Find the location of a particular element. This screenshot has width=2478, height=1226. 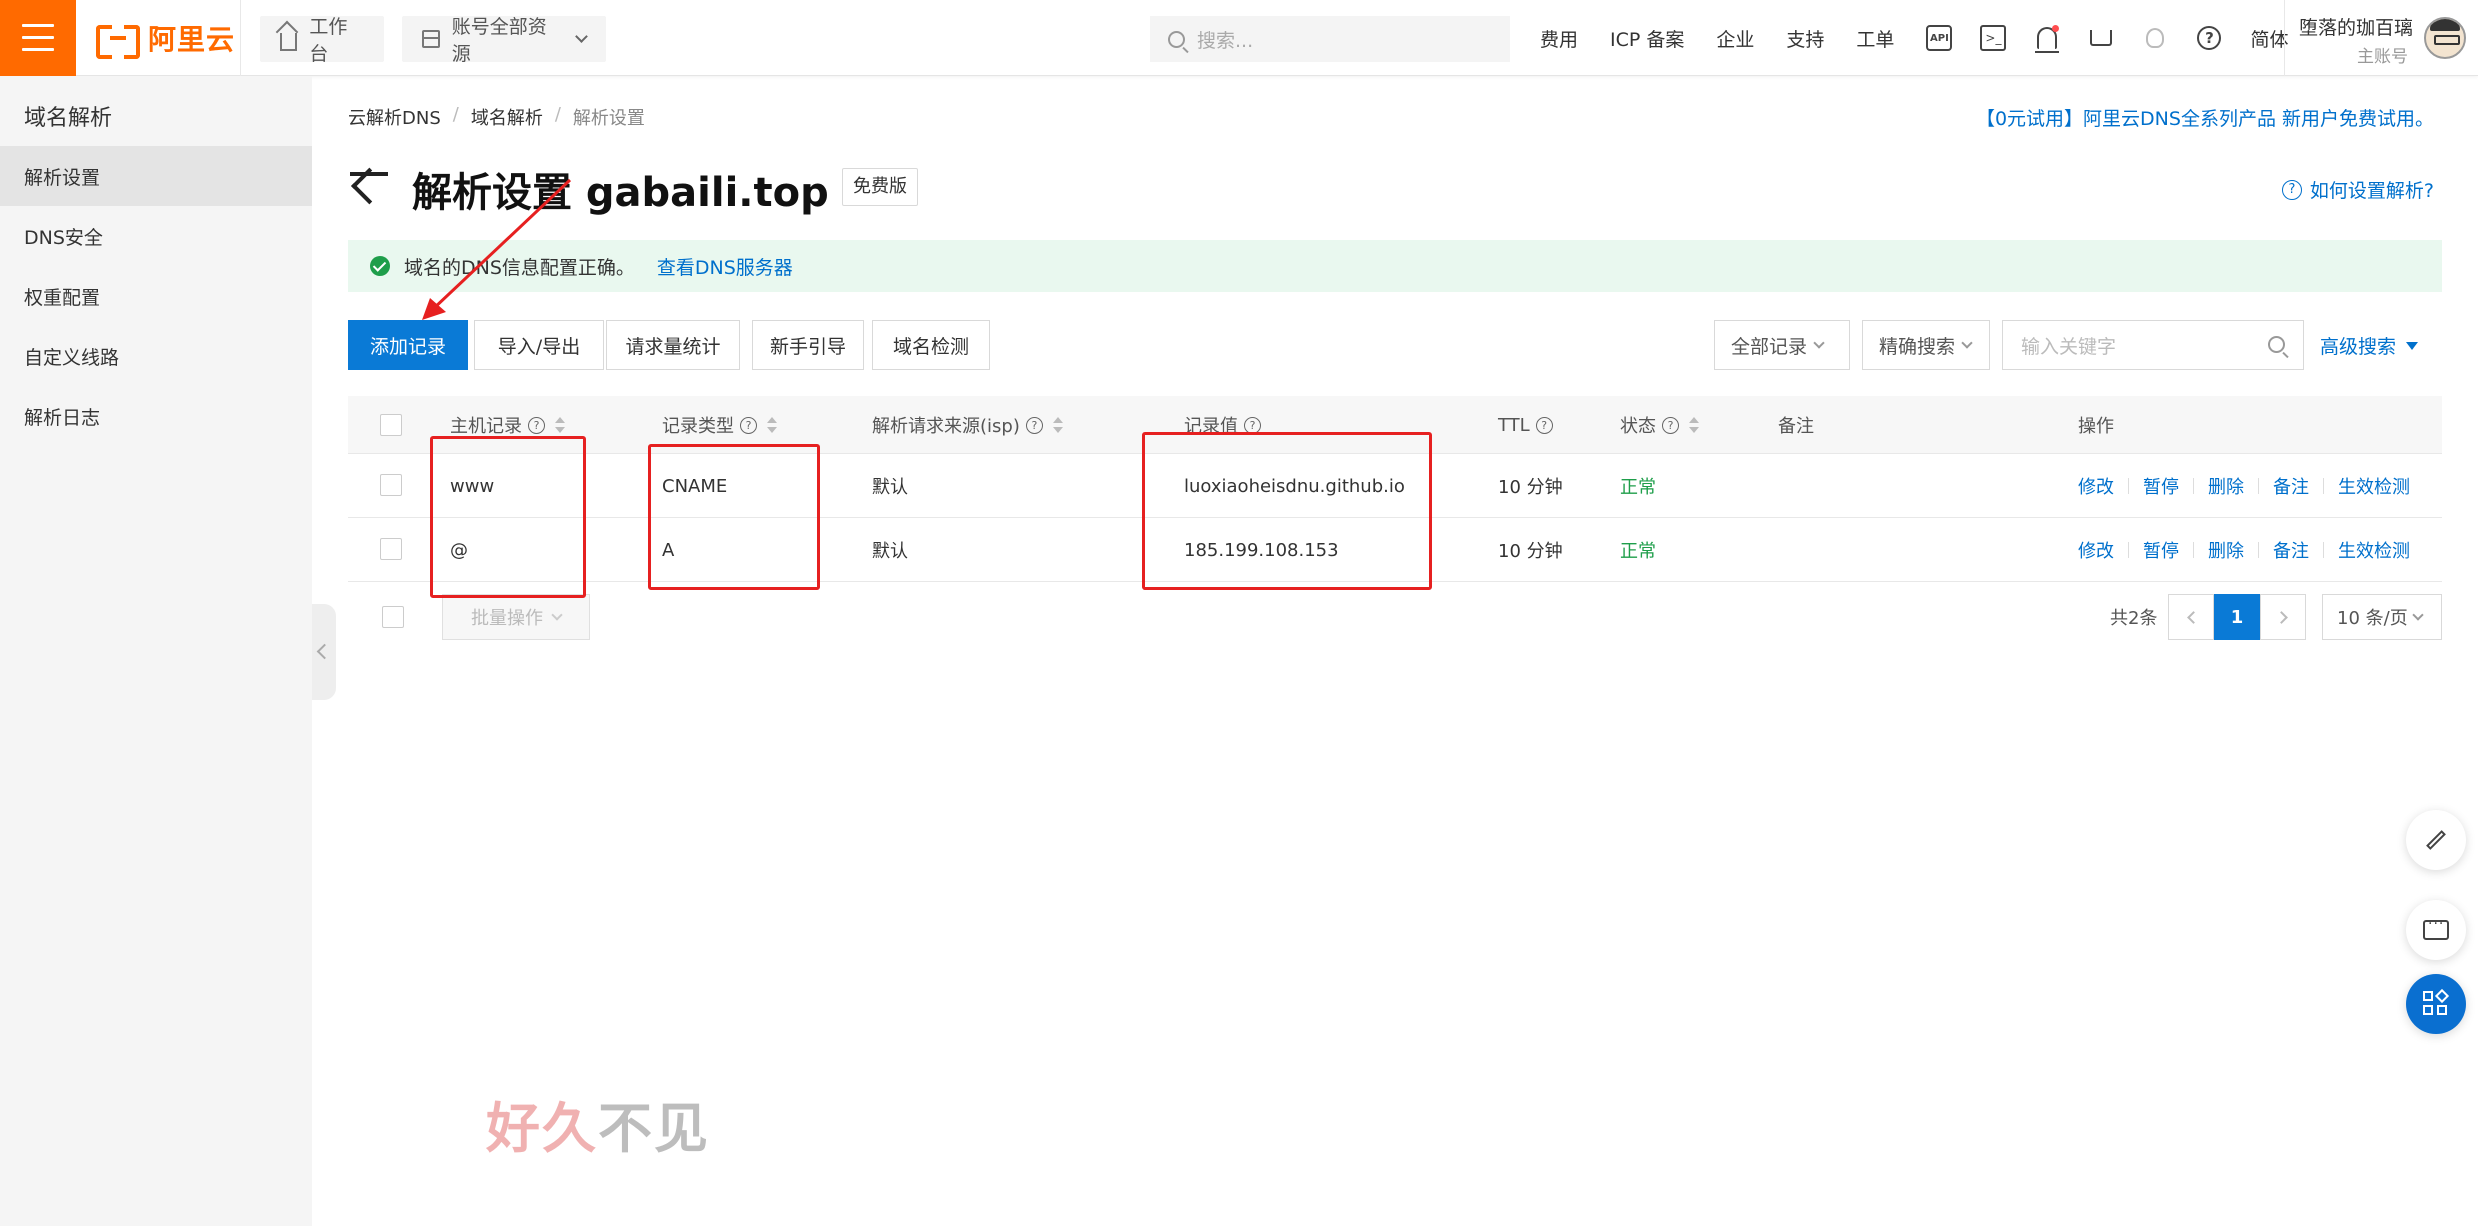

sidebar-item-dns-settings: 解析设置 is located at coordinates (156, 176).